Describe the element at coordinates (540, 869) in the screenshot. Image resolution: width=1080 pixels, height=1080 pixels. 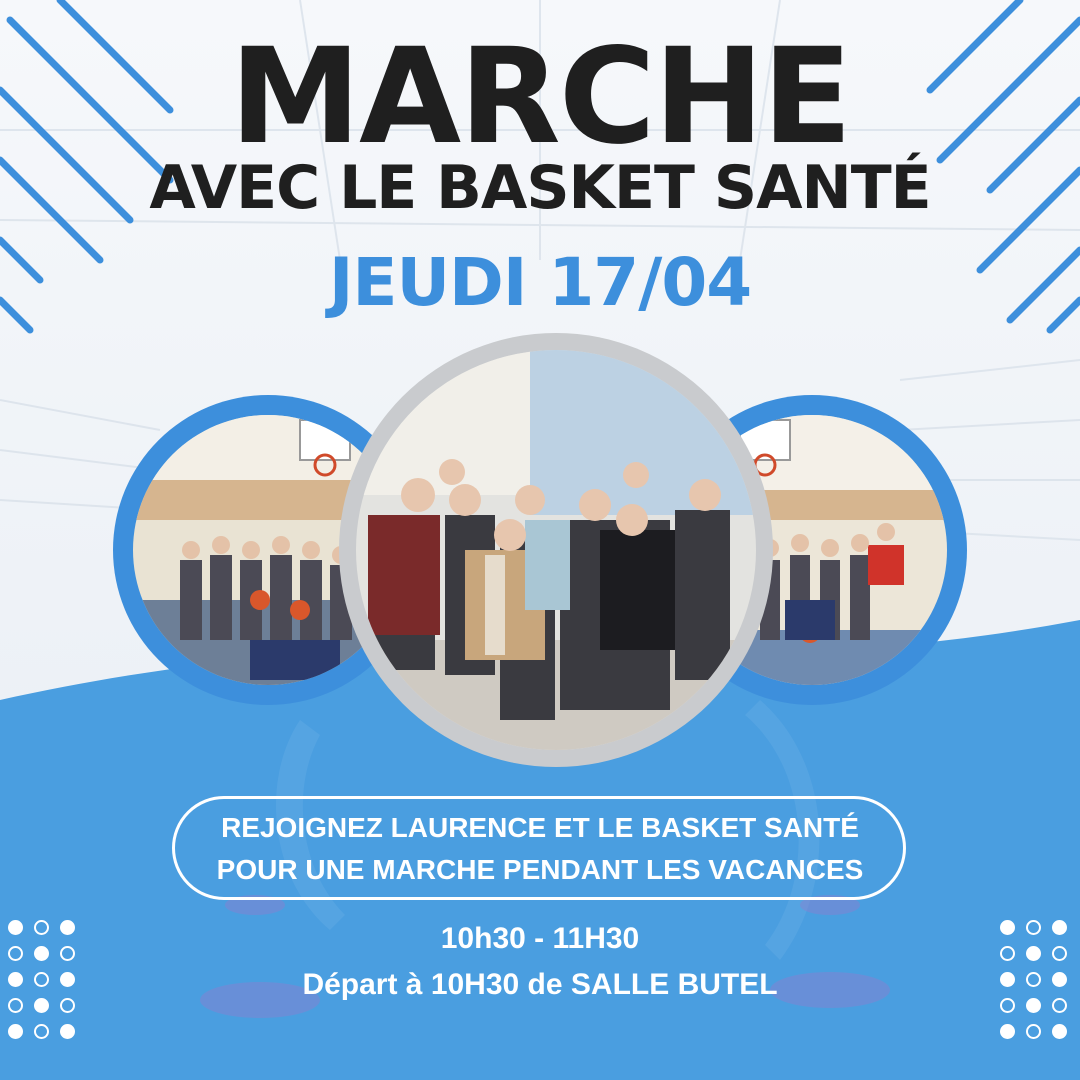
I see `description-line-2: POUR UNE MARCHE PENDANT LES VACANCES` at that location.